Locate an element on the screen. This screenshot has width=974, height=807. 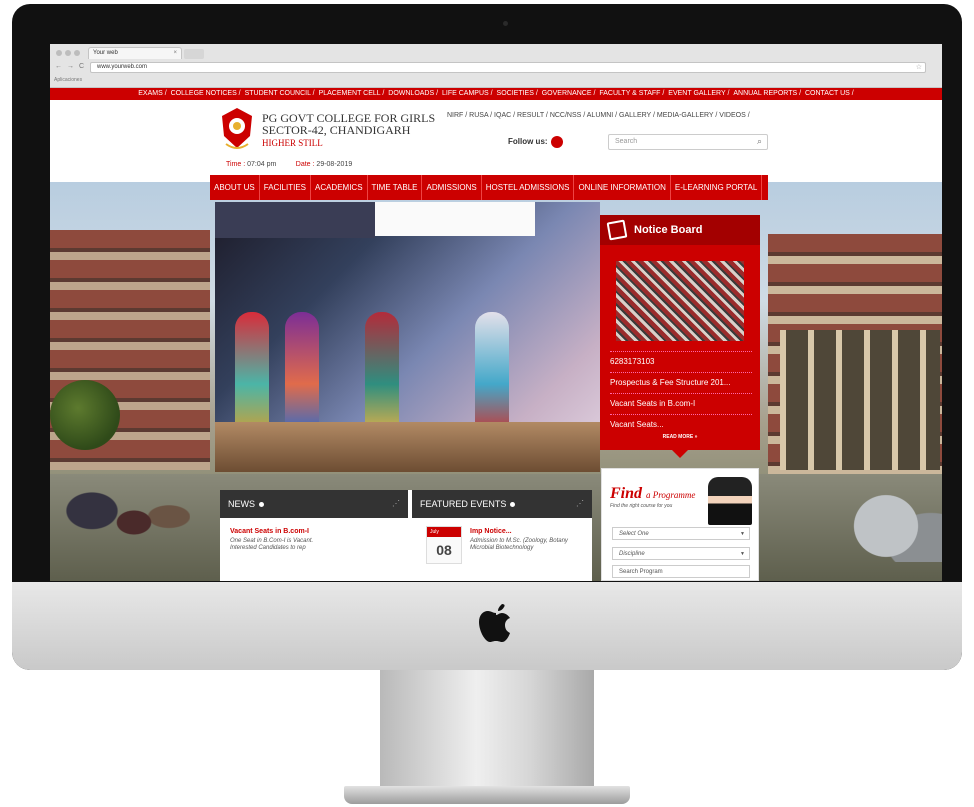
nav-buttons: ← → C is located at coordinates (69, 66).